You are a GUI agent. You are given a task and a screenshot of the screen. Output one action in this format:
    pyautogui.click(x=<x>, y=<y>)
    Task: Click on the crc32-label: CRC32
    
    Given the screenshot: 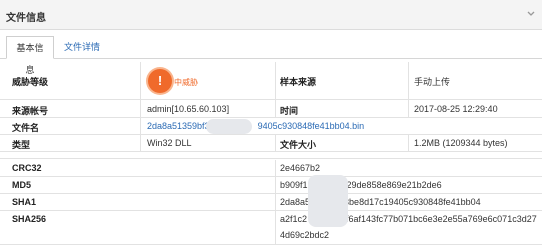 What is the action you would take?
    pyautogui.click(x=27, y=168)
    